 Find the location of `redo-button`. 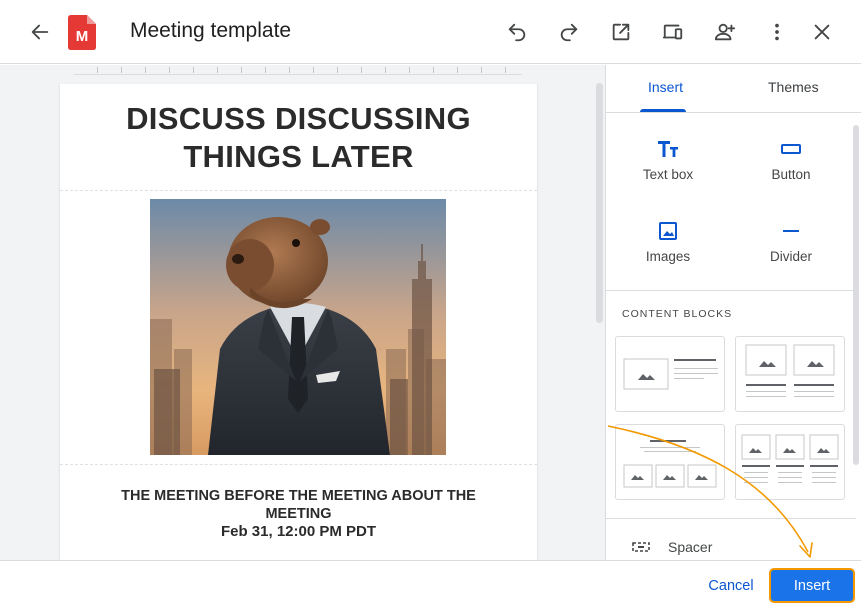

redo-button is located at coordinates (569, 32).